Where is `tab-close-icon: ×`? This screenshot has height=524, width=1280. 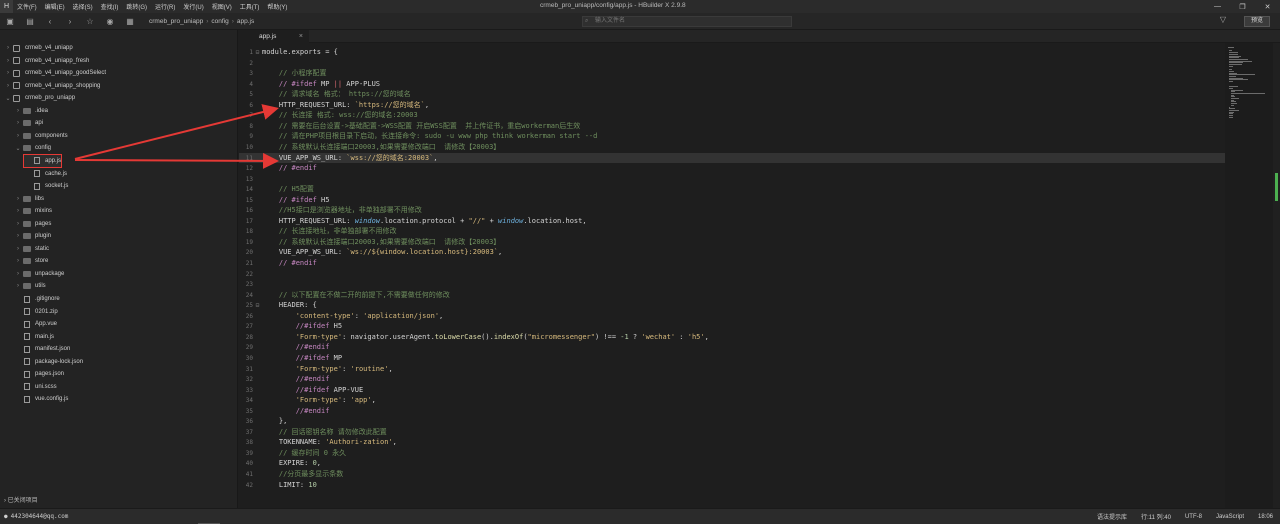 tab-close-icon: × is located at coordinates (301, 36).